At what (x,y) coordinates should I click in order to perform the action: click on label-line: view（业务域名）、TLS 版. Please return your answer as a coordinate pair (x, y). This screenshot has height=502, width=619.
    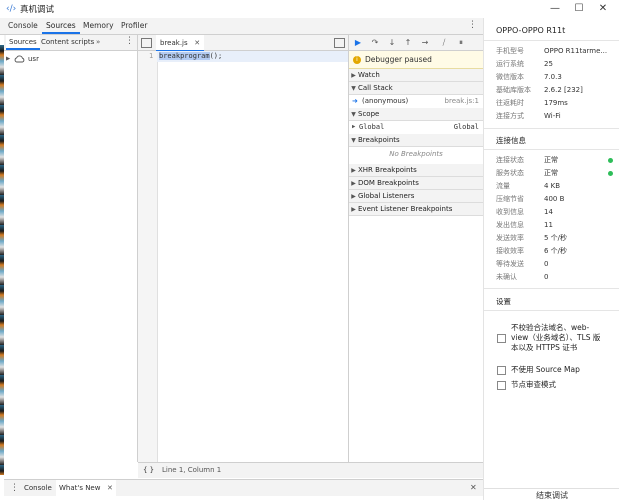
    Looking at the image, I should click on (556, 337).